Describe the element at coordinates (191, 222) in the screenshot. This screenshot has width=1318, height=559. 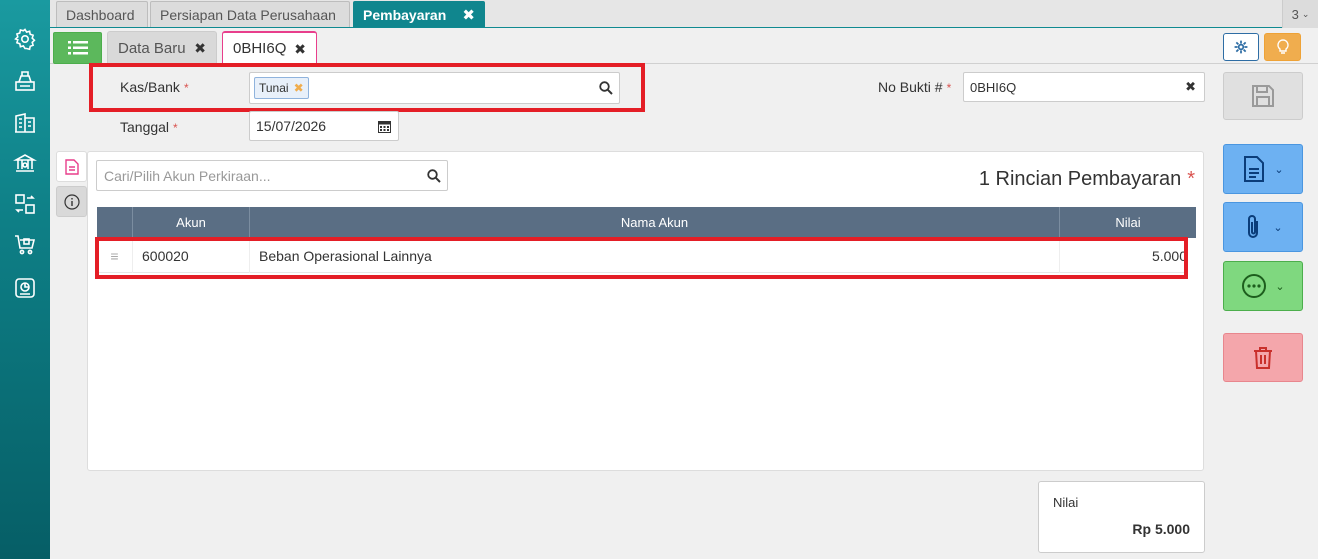
I see `column-header-akun: Akun` at that location.